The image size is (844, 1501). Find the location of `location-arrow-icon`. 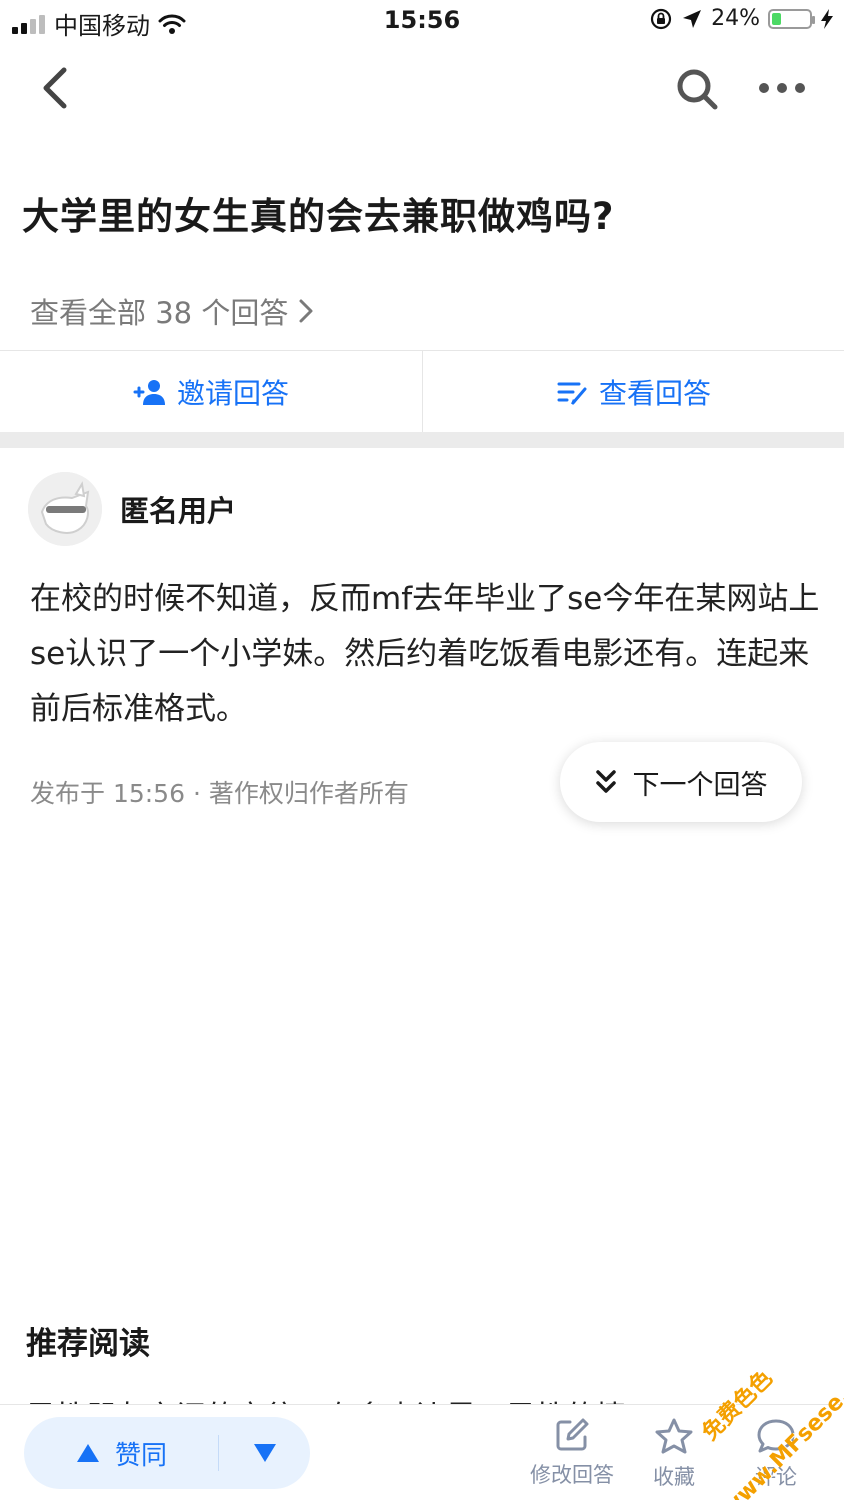

location-arrow-icon is located at coordinates (692, 18).